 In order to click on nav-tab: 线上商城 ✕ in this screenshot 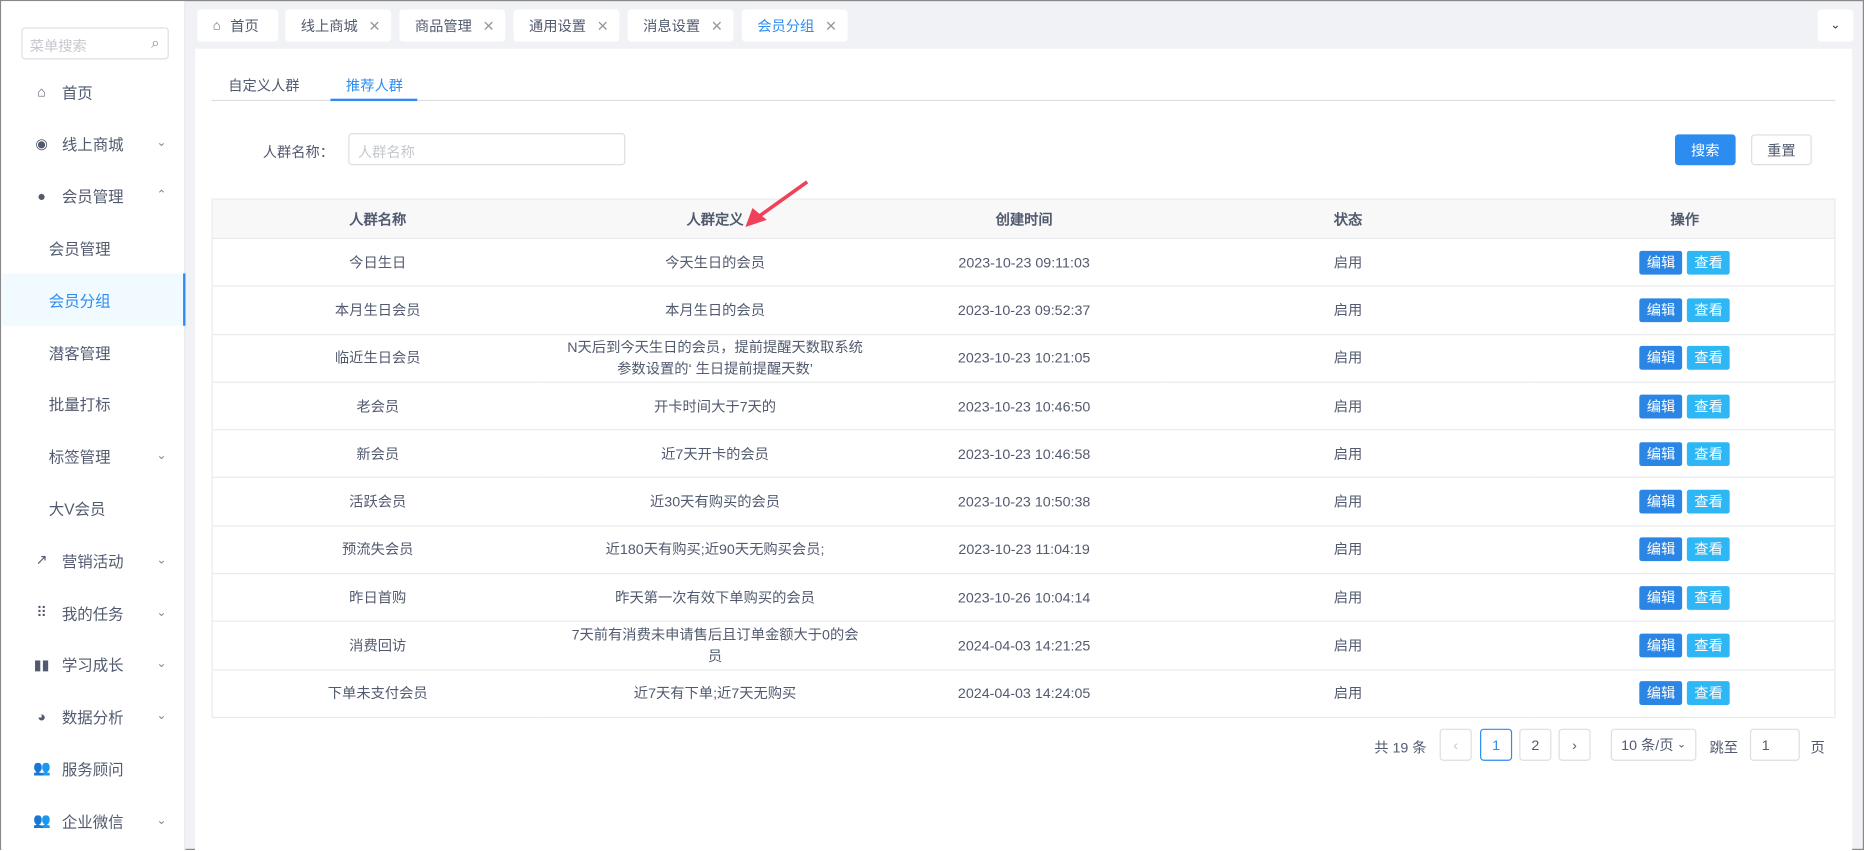, I will do `click(338, 25)`.